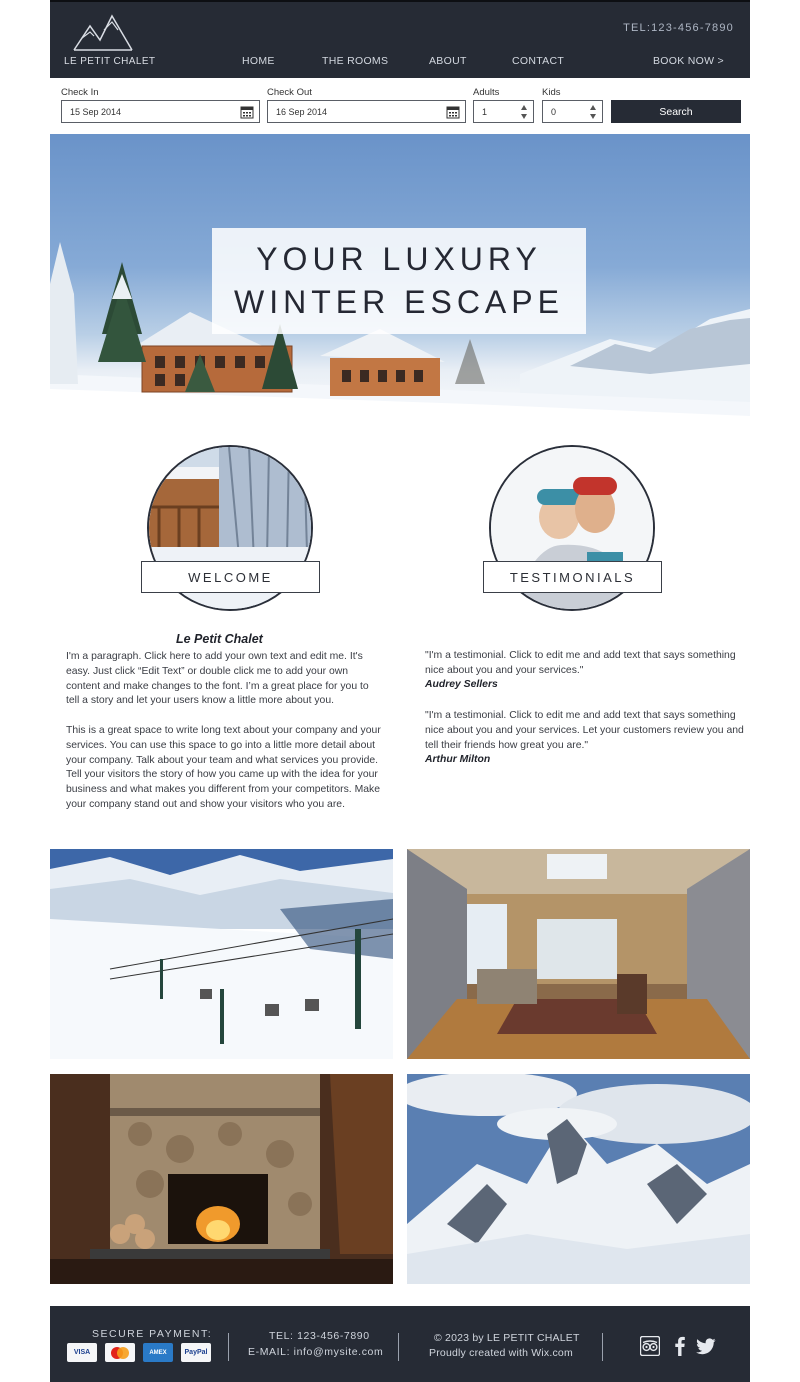  What do you see at coordinates (688, 61) in the screenshot?
I see `nav-book-now: BOOK NOW >` at bounding box center [688, 61].